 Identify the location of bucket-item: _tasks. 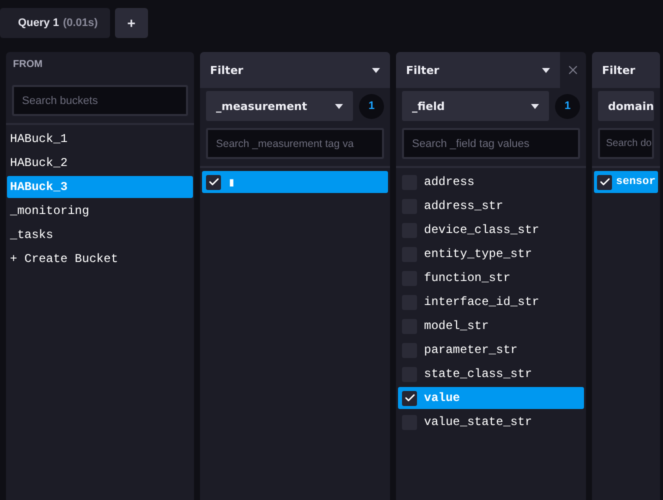
(100, 235).